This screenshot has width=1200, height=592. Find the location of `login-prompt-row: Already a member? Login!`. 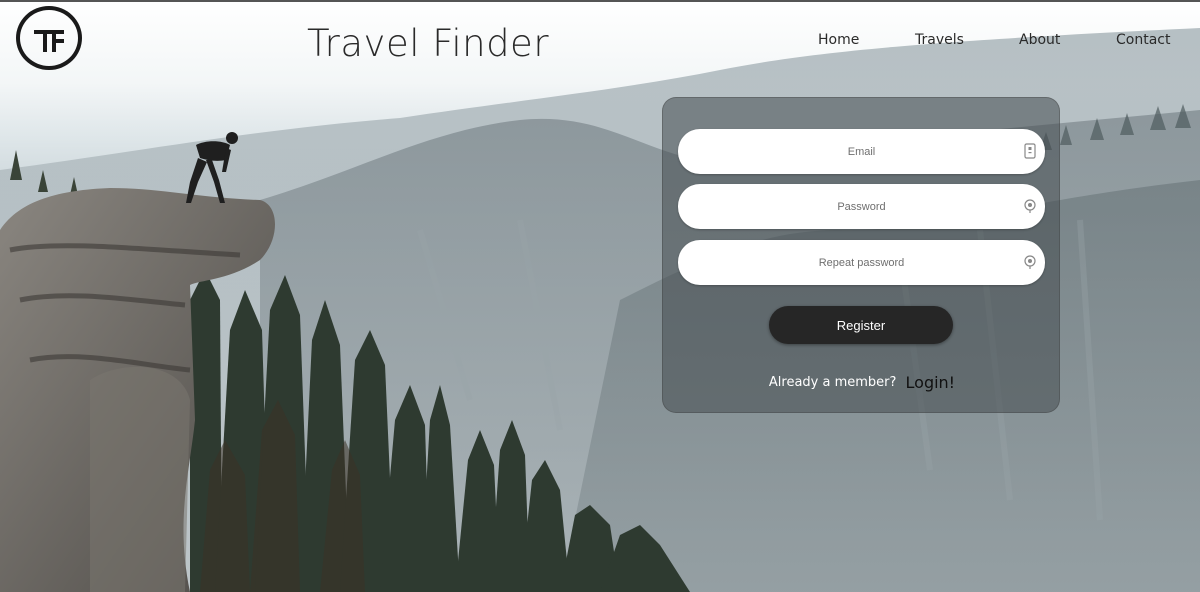

login-prompt-row: Already a member? Login! is located at coordinates (862, 382).